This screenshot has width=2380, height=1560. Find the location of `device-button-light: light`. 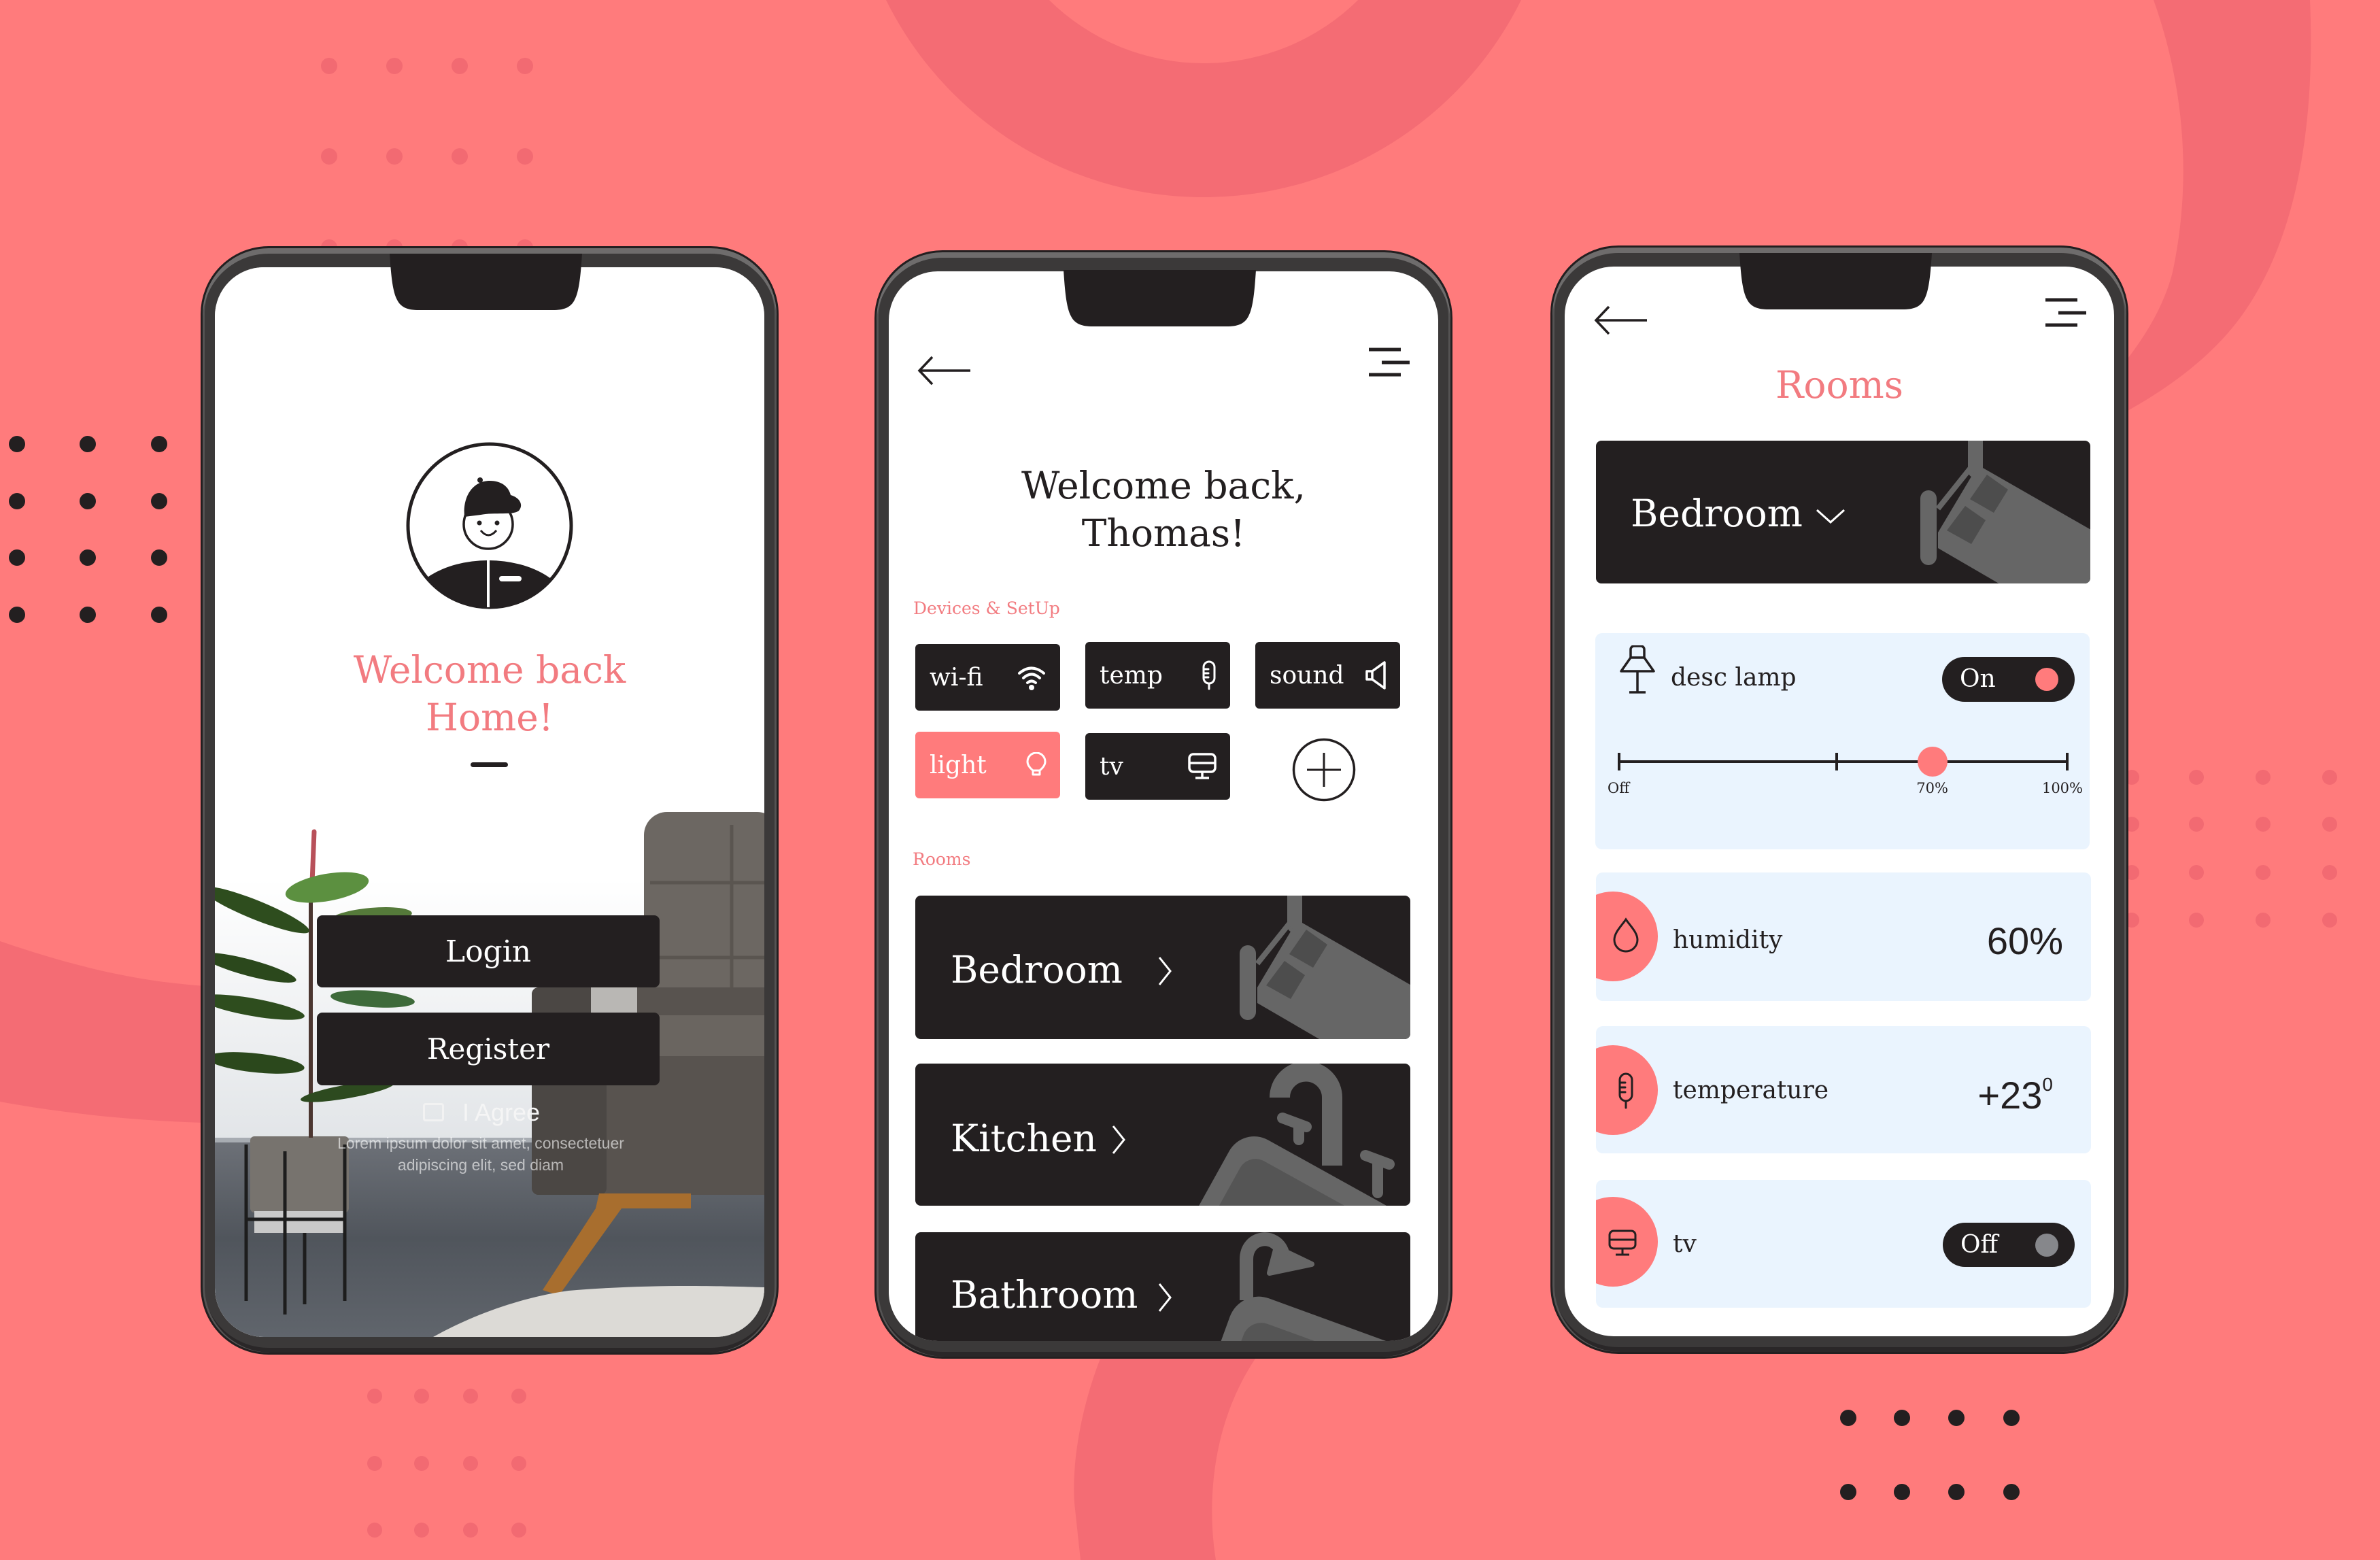

device-button-light: light is located at coordinates (988, 765).